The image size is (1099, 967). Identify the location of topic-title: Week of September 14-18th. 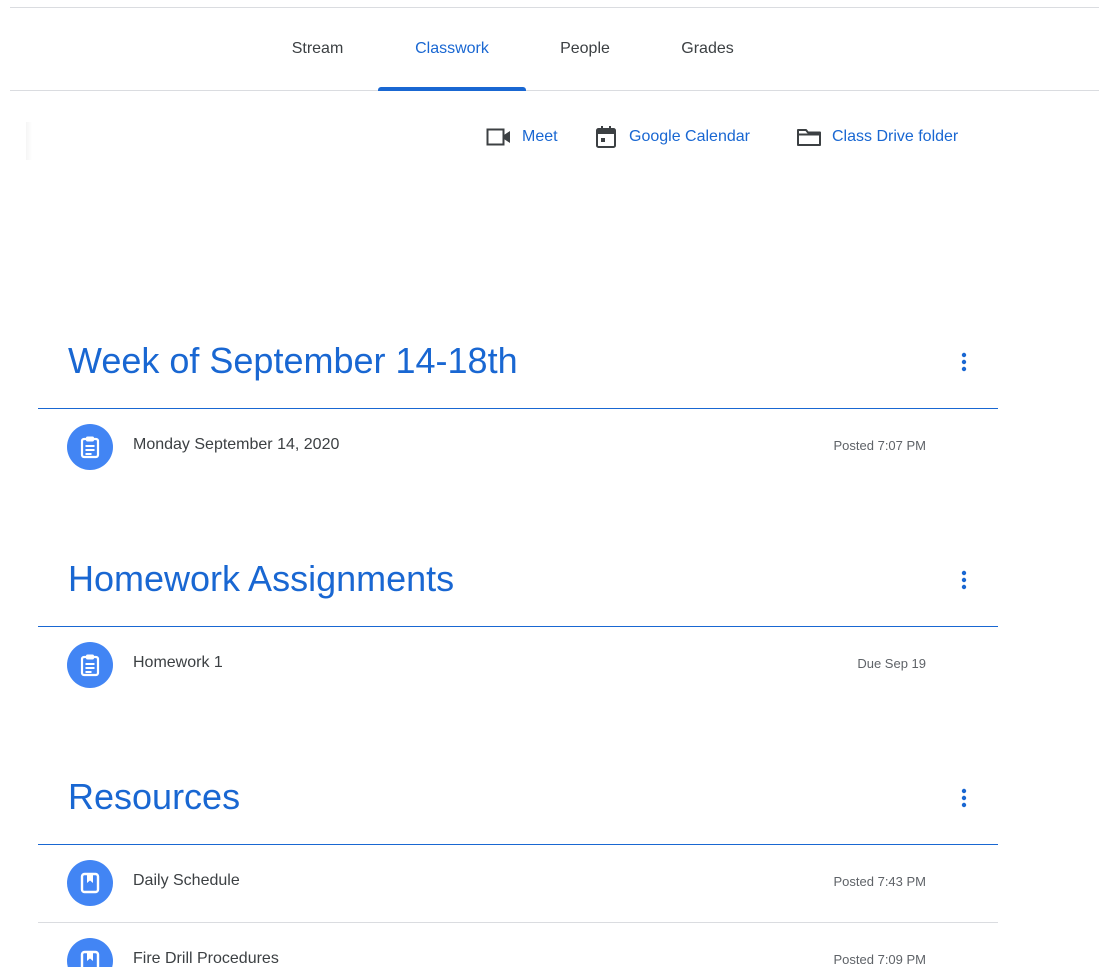
(293, 360).